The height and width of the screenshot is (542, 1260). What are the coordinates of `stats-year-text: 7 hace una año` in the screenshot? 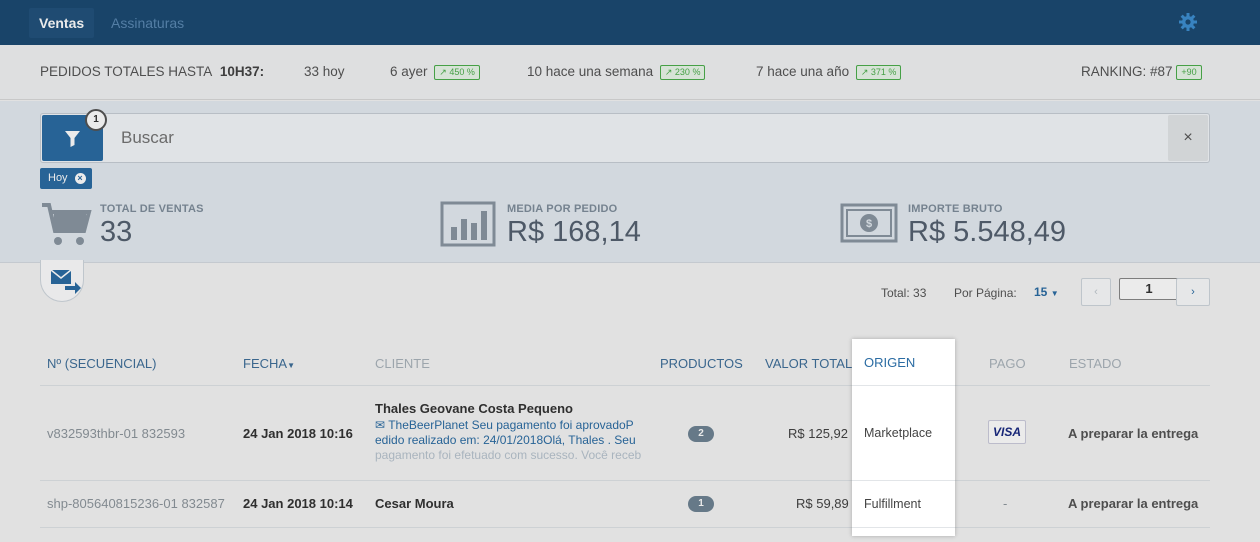 It's located at (803, 71).